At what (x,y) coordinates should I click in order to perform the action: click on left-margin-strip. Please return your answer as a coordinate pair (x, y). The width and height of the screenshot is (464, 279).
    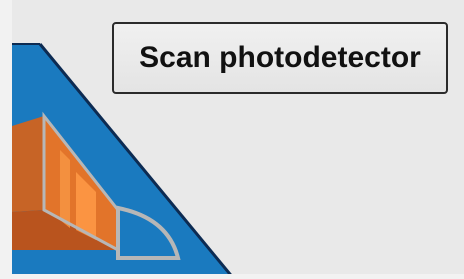
    Looking at the image, I should click on (6, 139).